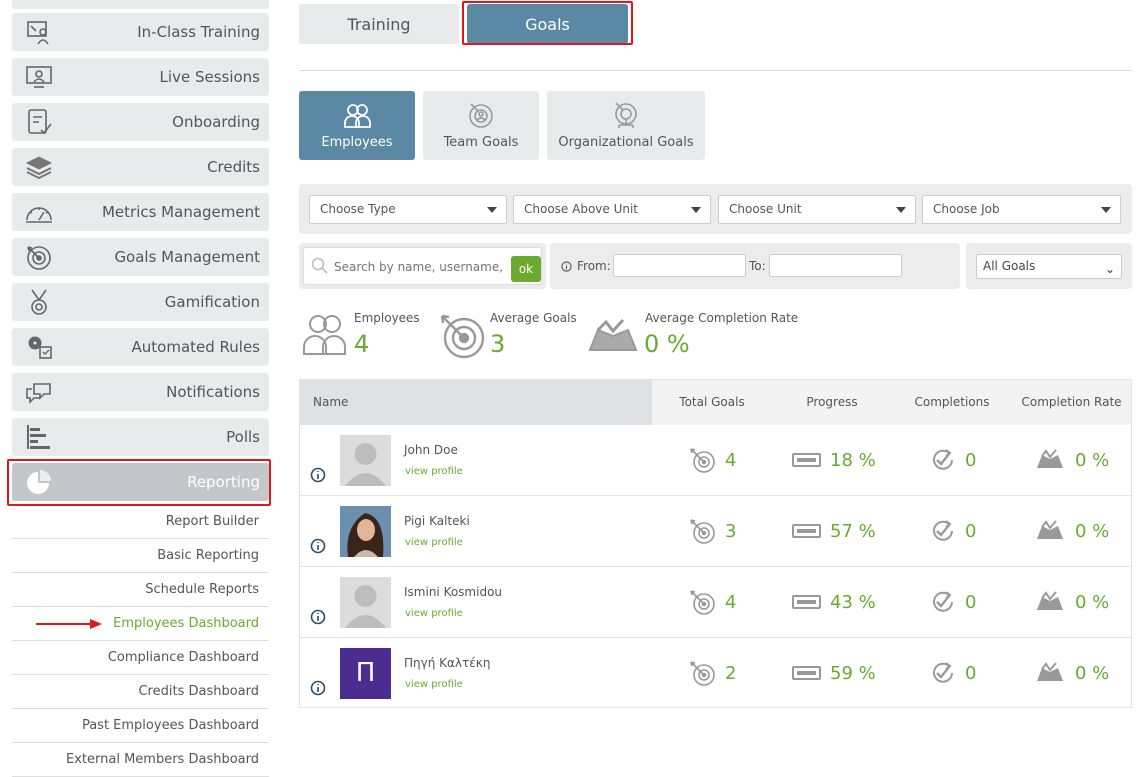  Describe the element at coordinates (140, 392) in the screenshot. I see `sidebar-item-notifications: Notifications` at that location.